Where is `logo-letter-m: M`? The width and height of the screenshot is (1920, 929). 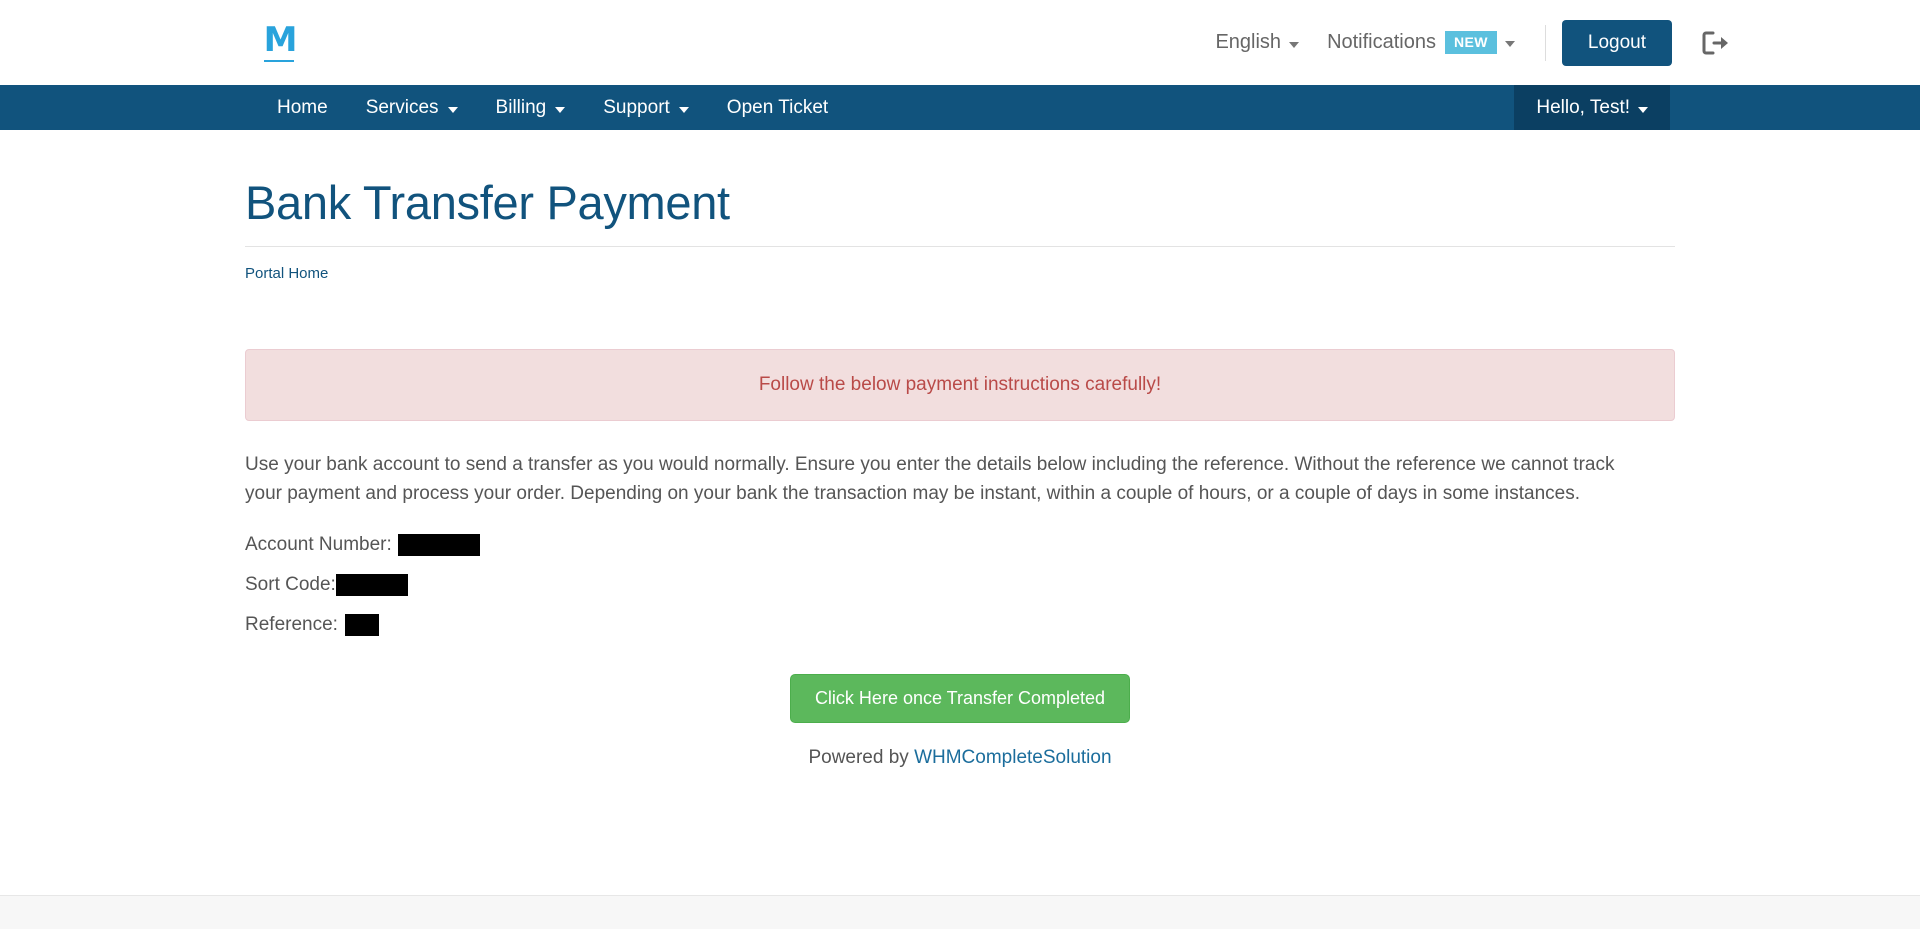
logo-letter-m: M is located at coordinates (280, 40).